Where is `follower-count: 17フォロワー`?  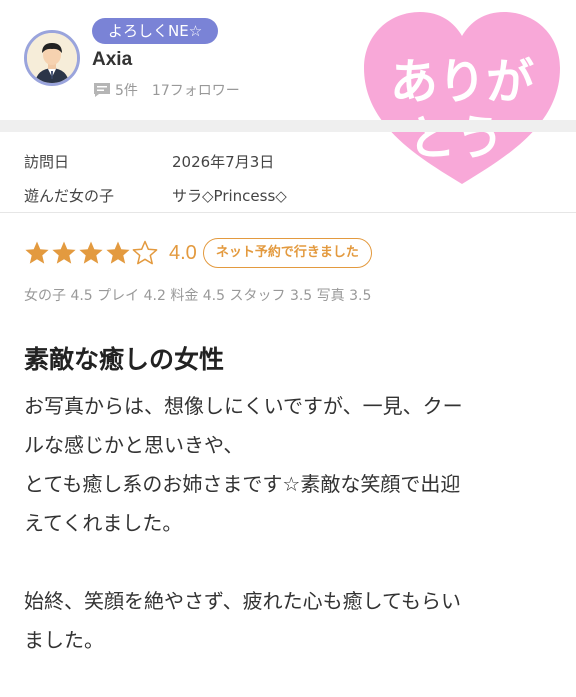 follower-count: 17フォロワー is located at coordinates (196, 90).